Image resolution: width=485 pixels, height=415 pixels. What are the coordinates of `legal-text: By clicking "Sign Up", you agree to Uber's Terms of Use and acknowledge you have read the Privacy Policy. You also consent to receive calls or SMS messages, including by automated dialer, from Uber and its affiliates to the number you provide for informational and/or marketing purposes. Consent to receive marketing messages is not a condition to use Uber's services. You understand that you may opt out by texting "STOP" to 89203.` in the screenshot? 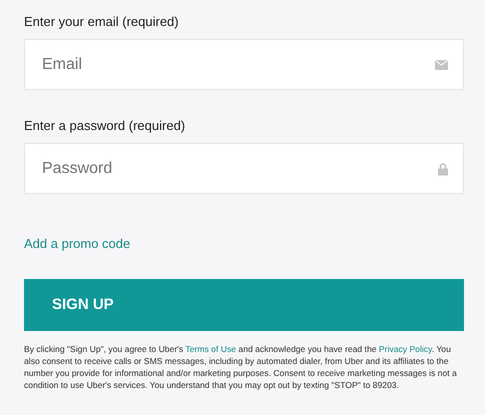 It's located at (241, 367).